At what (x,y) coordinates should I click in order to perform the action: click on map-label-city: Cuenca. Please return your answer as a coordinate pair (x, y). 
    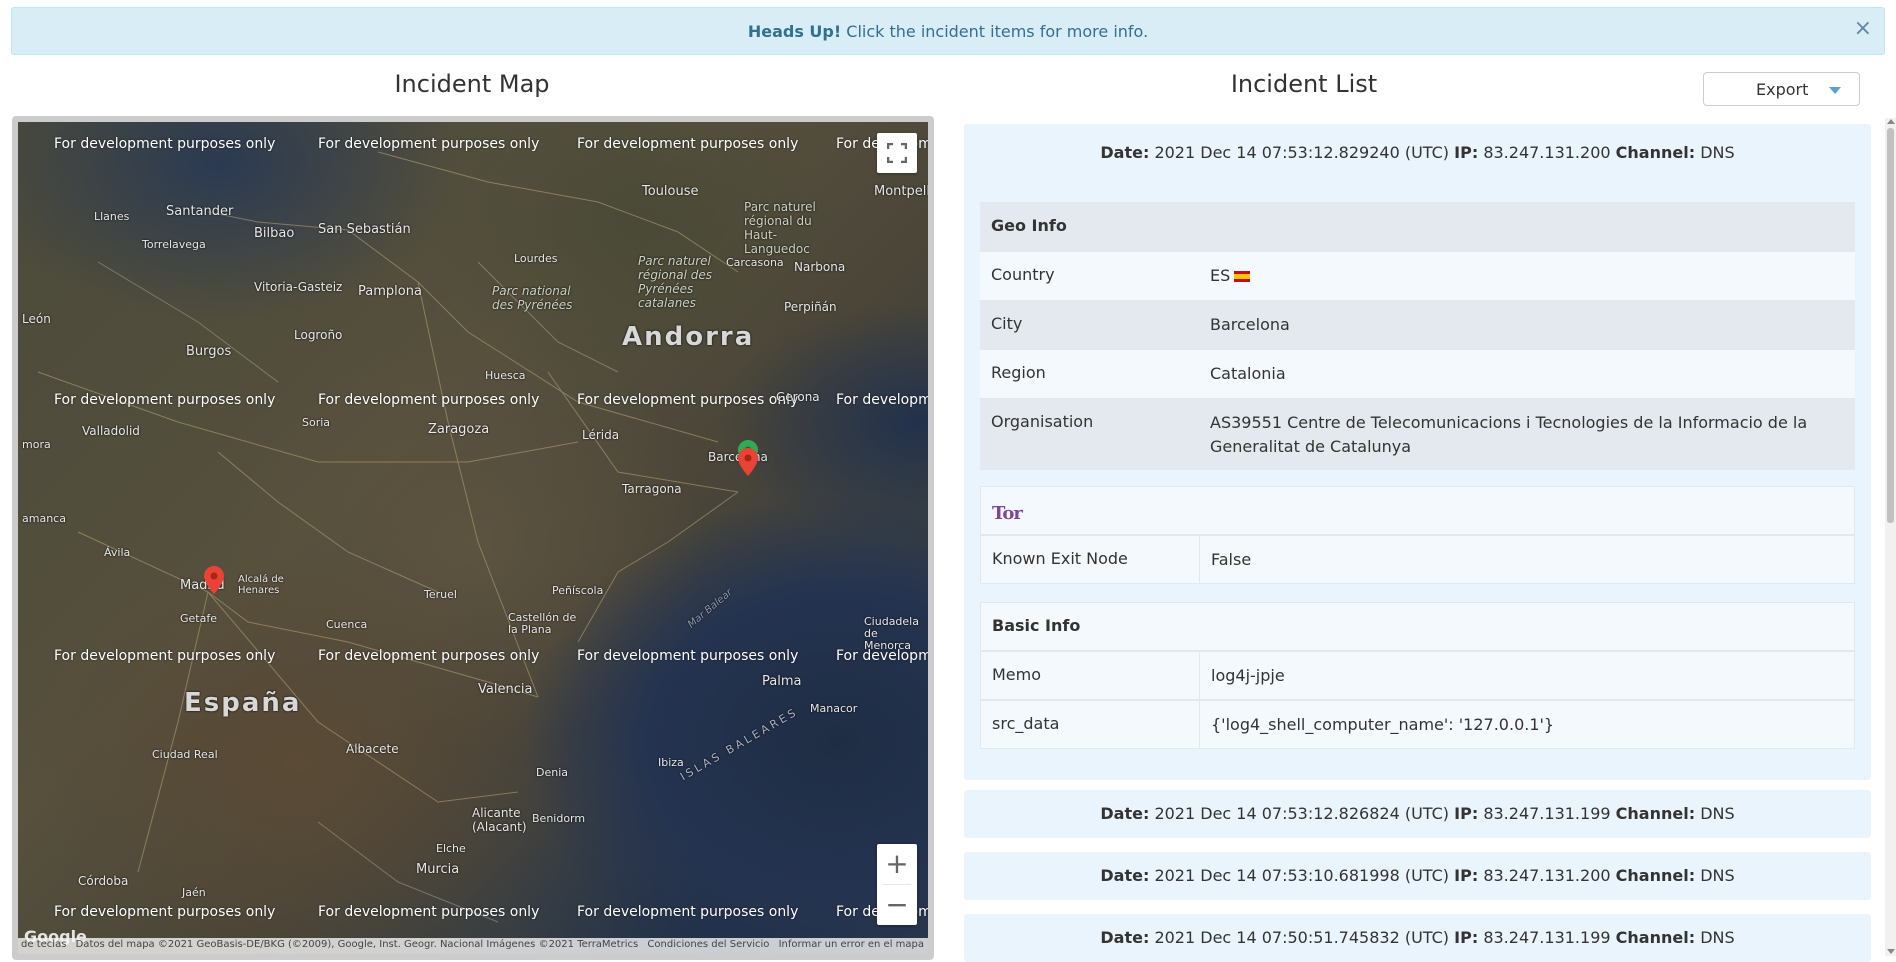
    Looking at the image, I should click on (347, 624).